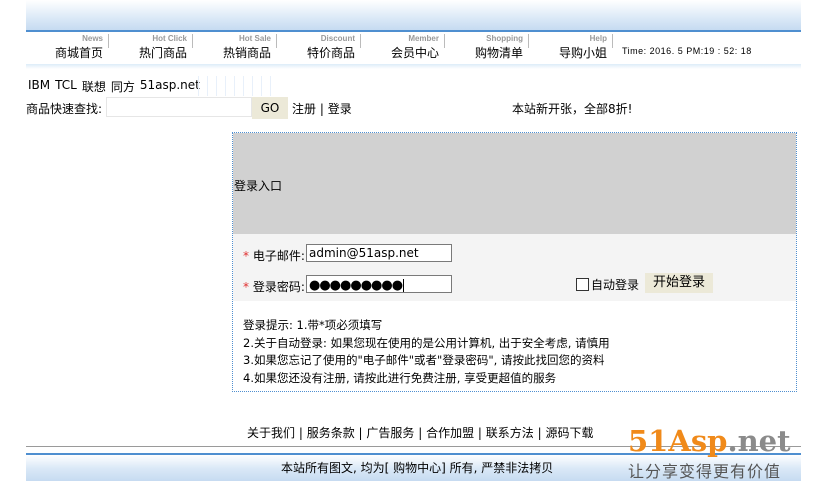 This screenshot has height=493, width=813. What do you see at coordinates (330, 53) in the screenshot?
I see `nav-item-label: 特价商品` at bounding box center [330, 53].